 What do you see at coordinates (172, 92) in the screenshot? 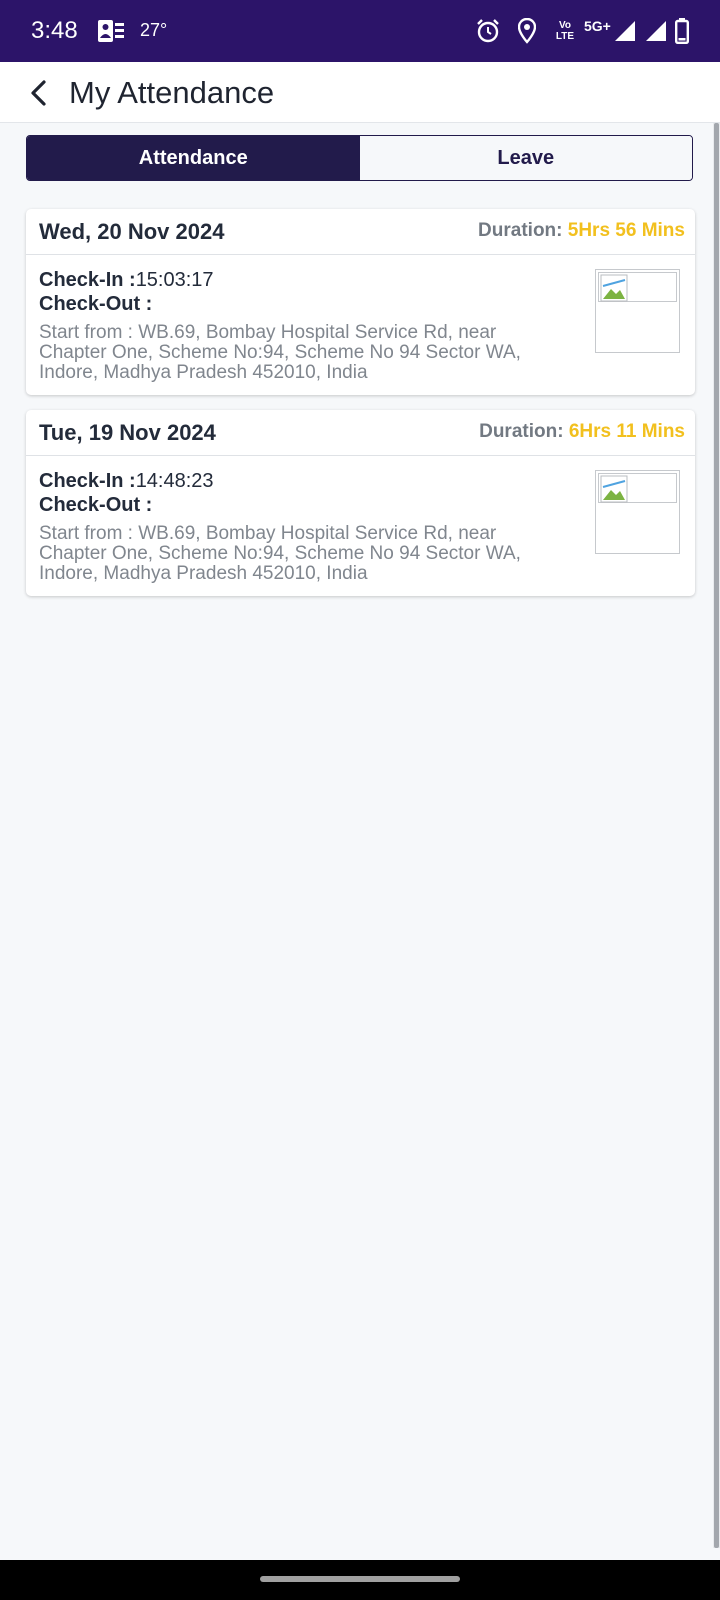
I see `page-title: My Attendance` at bounding box center [172, 92].